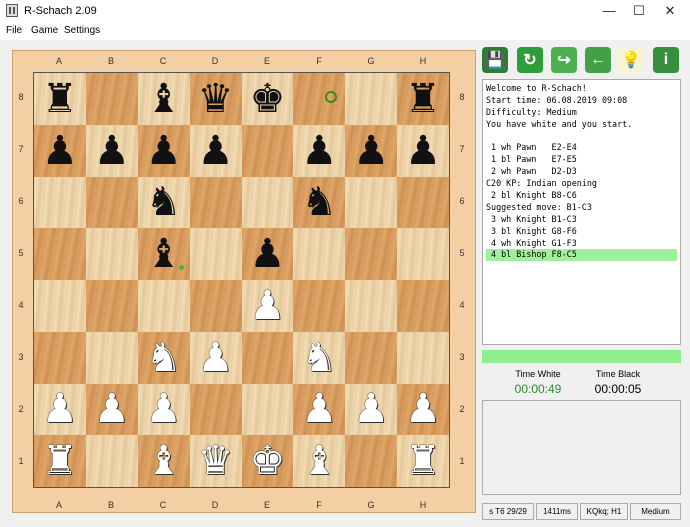  I want to click on log-line: 4 wh Knight G1-F3, so click(581, 244).